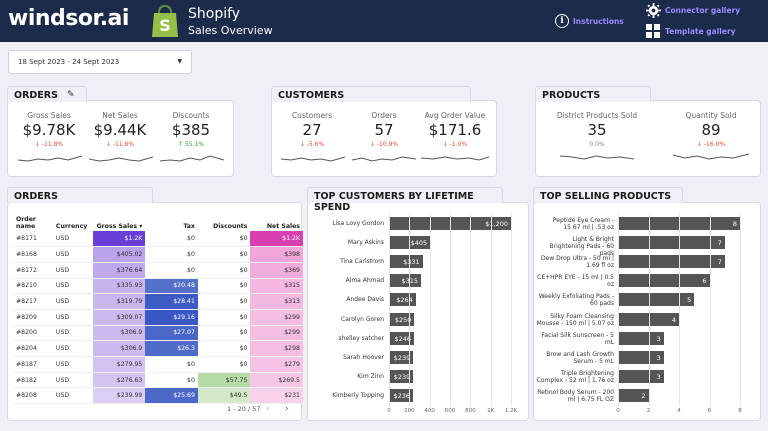  What do you see at coordinates (597, 144) in the screenshot?
I see `kpi-change-value: 0.0%` at bounding box center [597, 144].